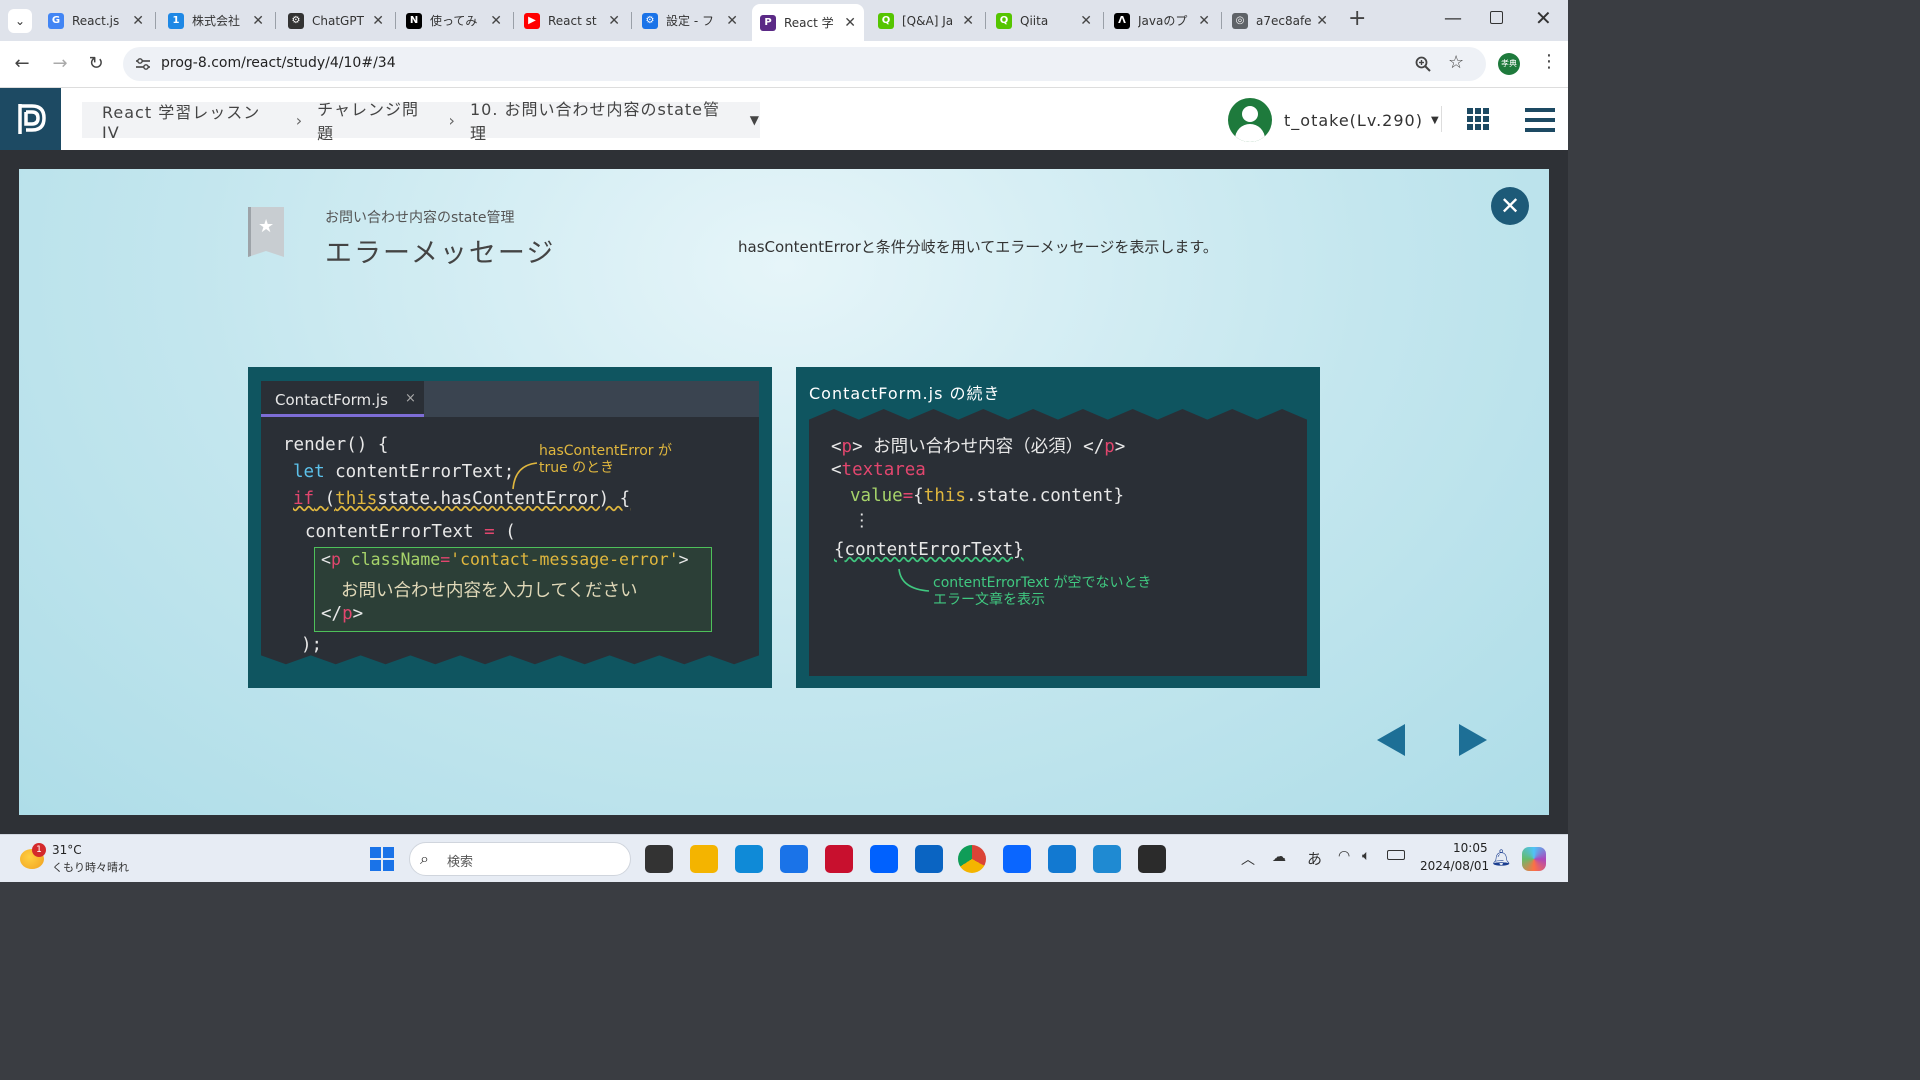 The width and height of the screenshot is (1920, 1080). What do you see at coordinates (60, 63) in the screenshot?
I see `forward-button: →` at bounding box center [60, 63].